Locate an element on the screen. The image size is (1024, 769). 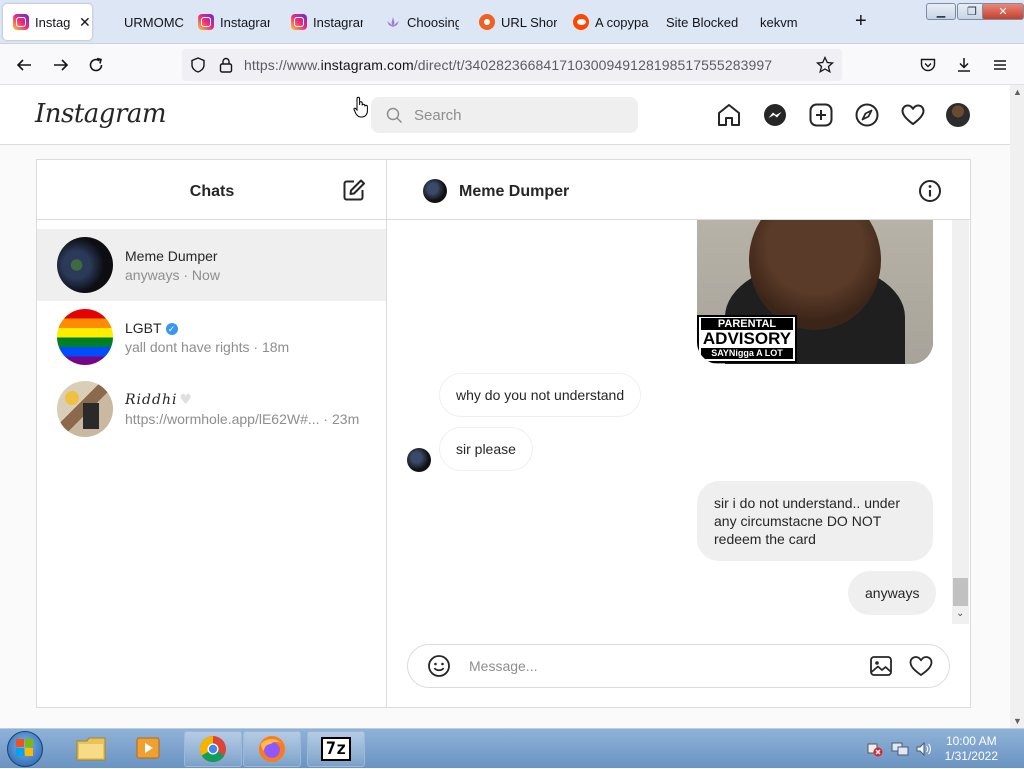
reddit-icon is located at coordinates (581, 22).